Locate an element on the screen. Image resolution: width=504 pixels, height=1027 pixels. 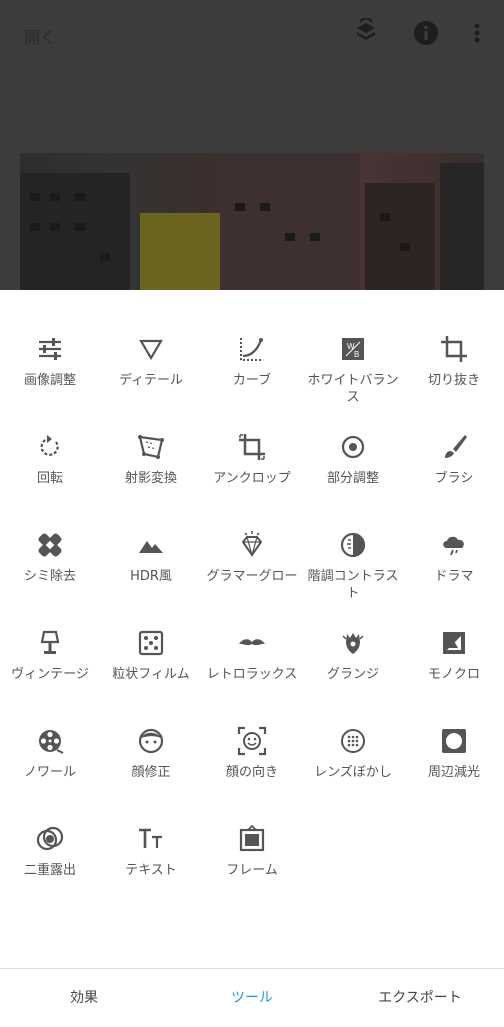
info-icon is located at coordinates (426, 33).